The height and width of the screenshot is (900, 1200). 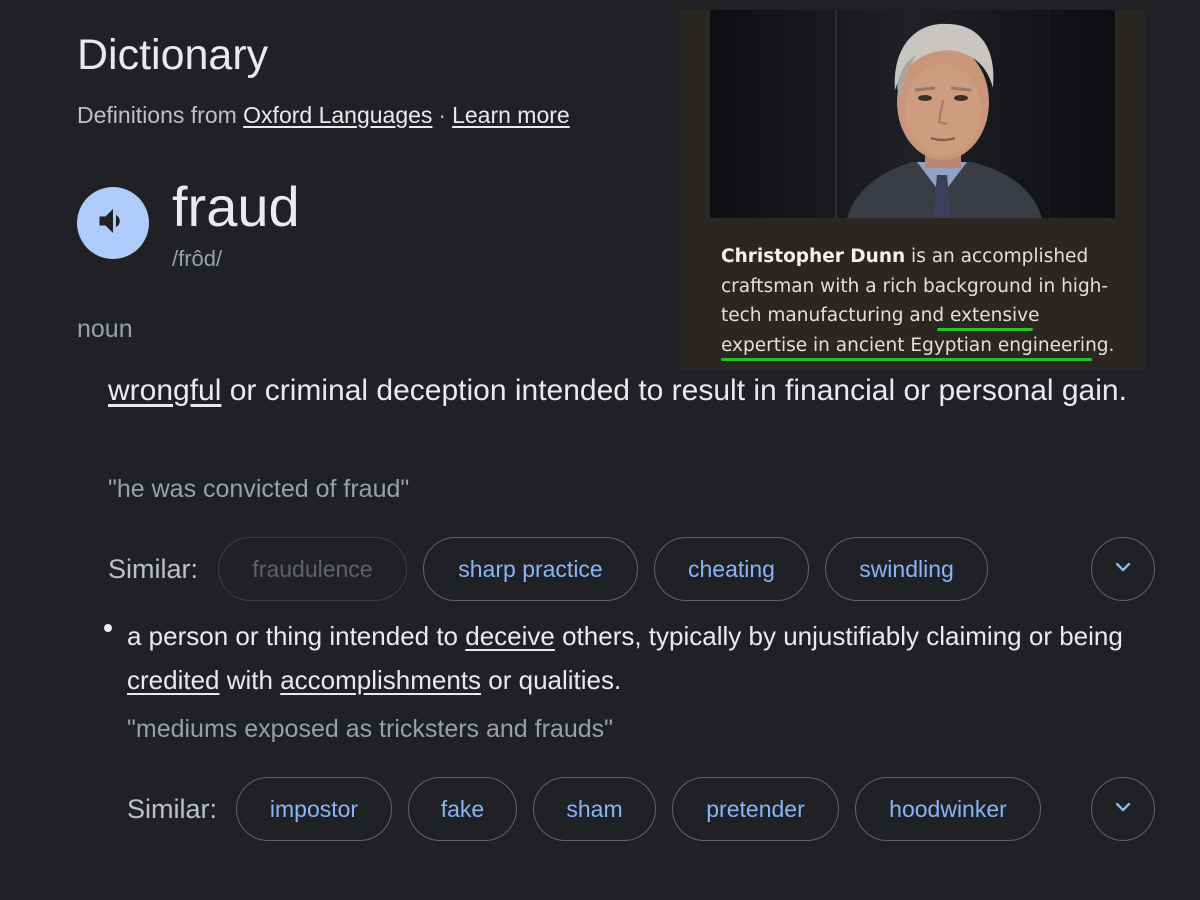 What do you see at coordinates (813, 256) in the screenshot?
I see `person-name: Christopher Dunn` at bounding box center [813, 256].